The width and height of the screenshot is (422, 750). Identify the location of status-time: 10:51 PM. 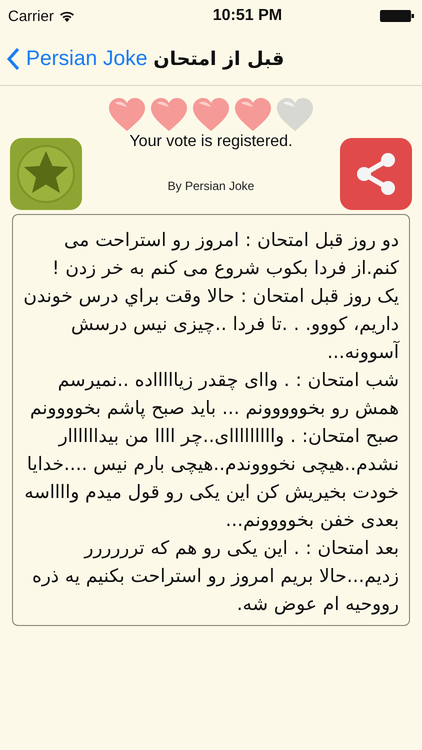
(247, 16).